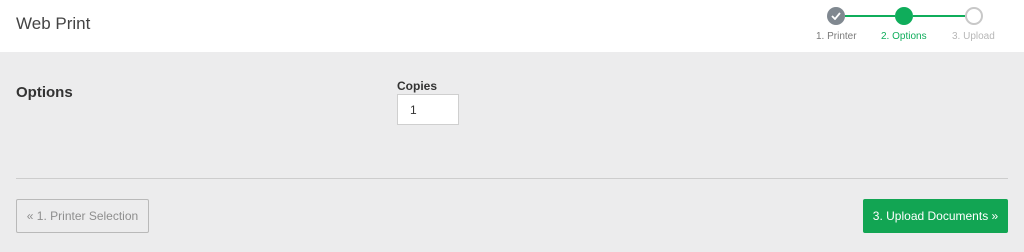  What do you see at coordinates (836, 36) in the screenshot?
I see `step-1-label: 1. Printer` at bounding box center [836, 36].